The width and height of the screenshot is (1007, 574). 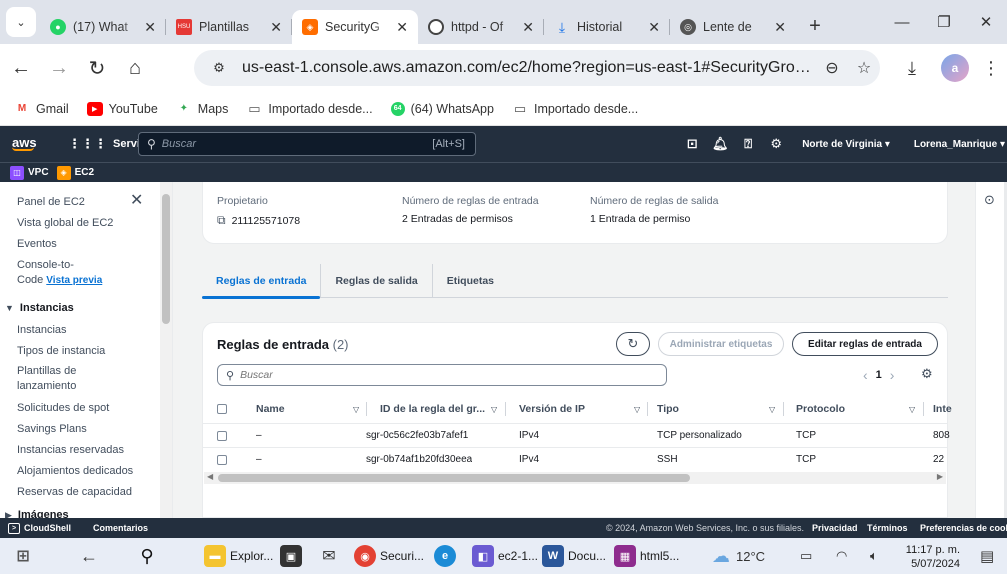 I want to click on taskbar-app-mail: ✉, so click(x=331, y=556).